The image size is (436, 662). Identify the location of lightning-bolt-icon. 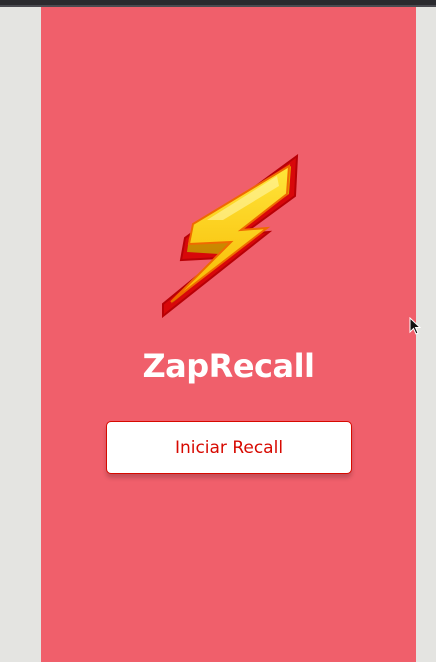
(230, 236).